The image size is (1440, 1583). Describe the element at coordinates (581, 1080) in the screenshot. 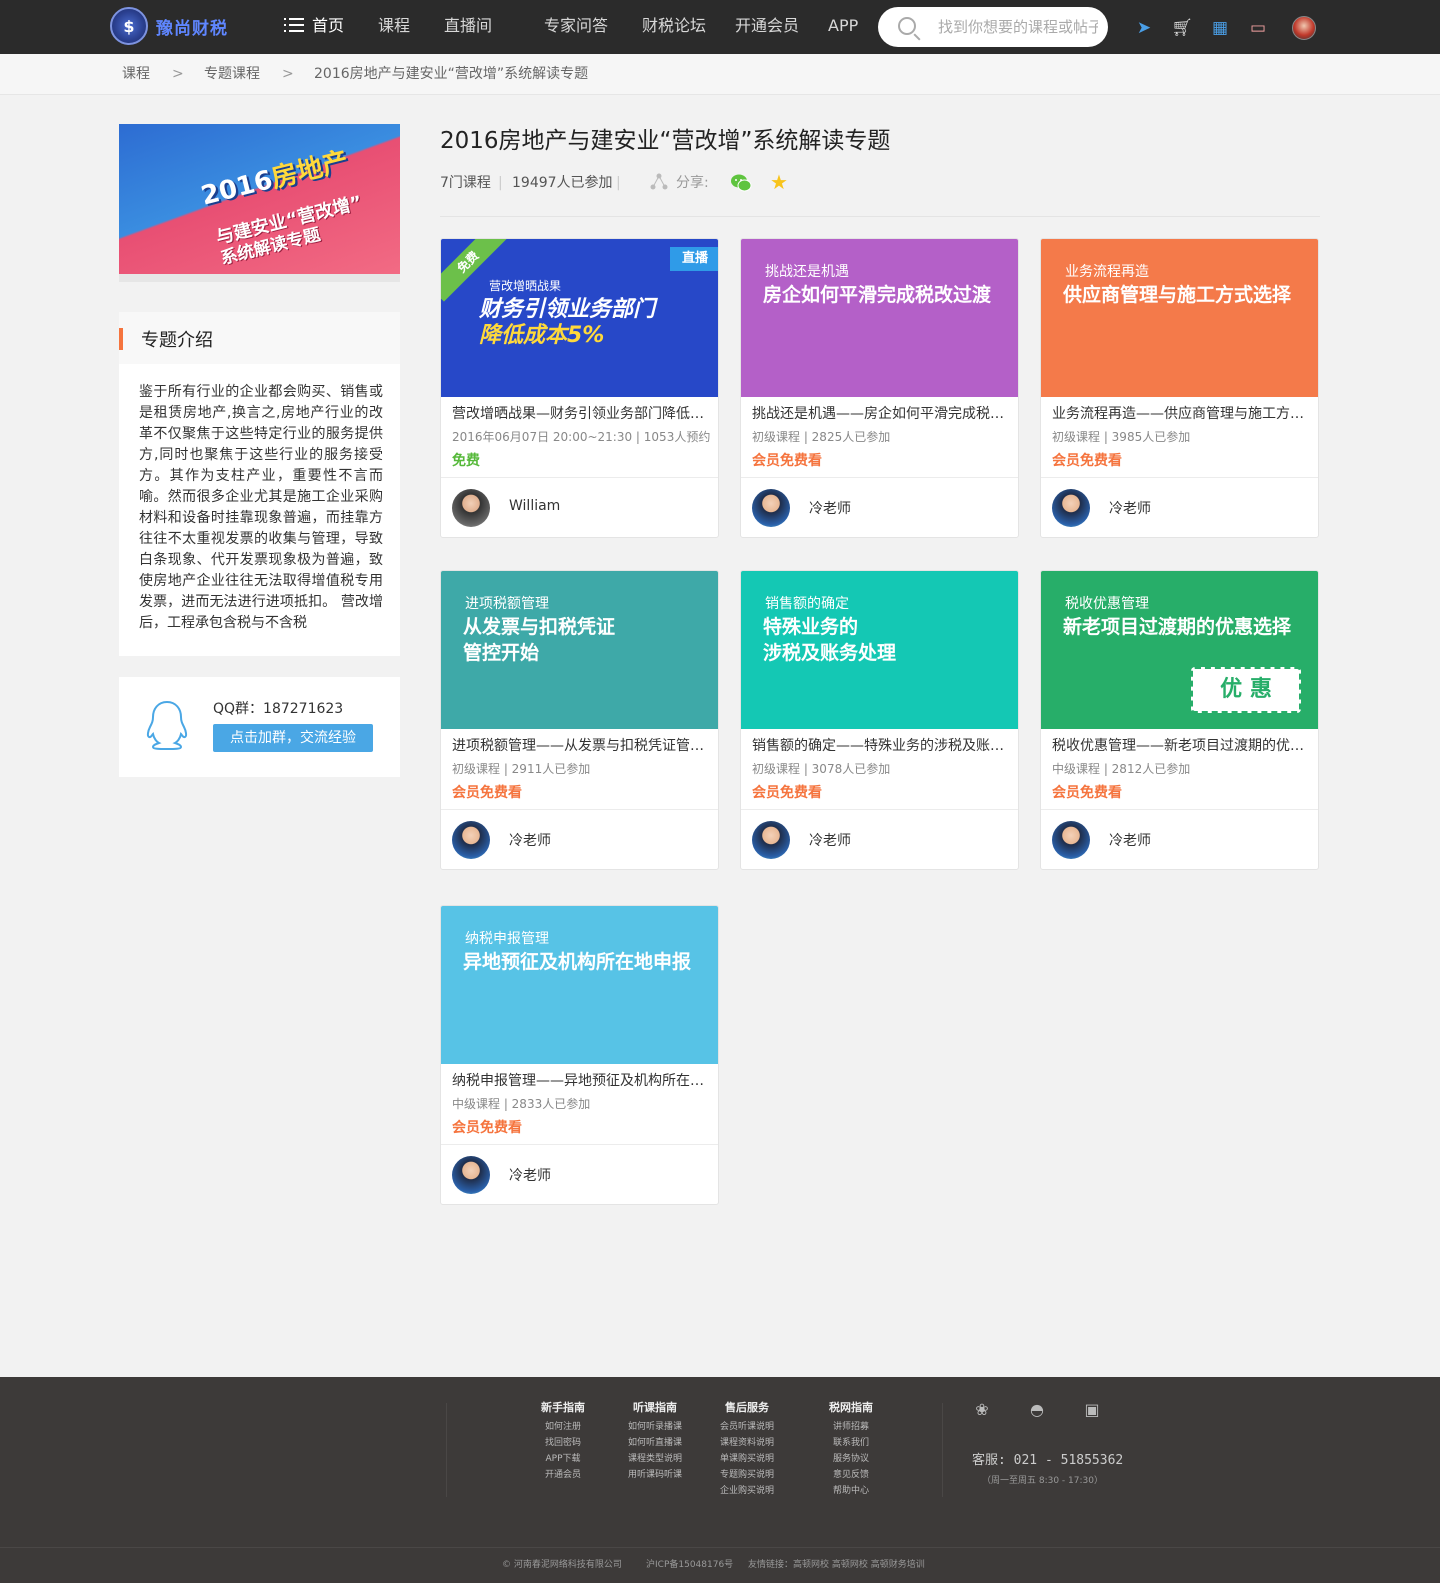

I see `course-title: 纳税申报管理——异地预征及机构所在地申报` at that location.